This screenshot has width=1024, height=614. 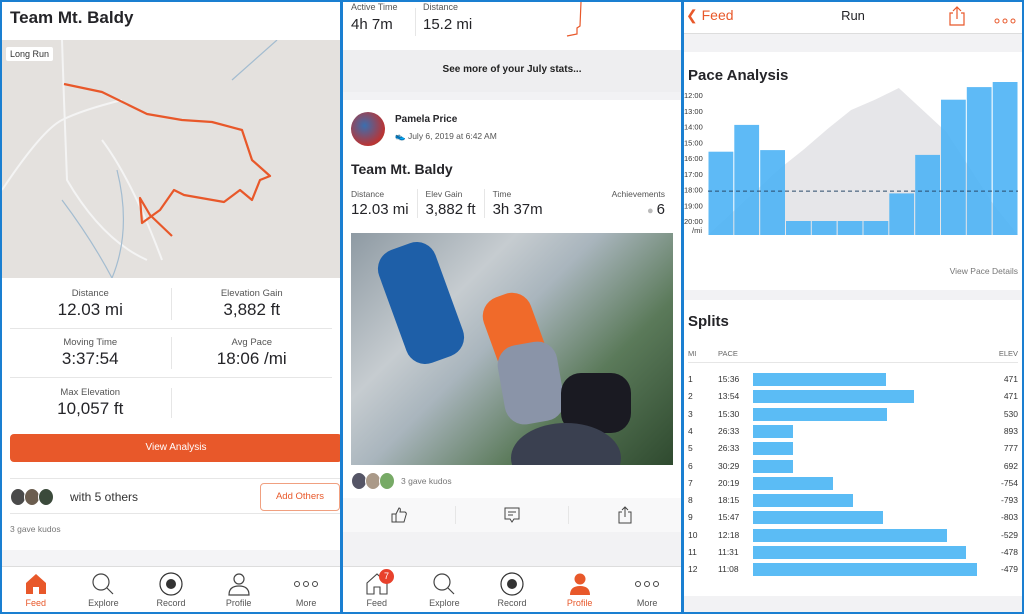 What do you see at coordinates (401, 136) in the screenshot?
I see `shoe-icon: 👟` at bounding box center [401, 136].